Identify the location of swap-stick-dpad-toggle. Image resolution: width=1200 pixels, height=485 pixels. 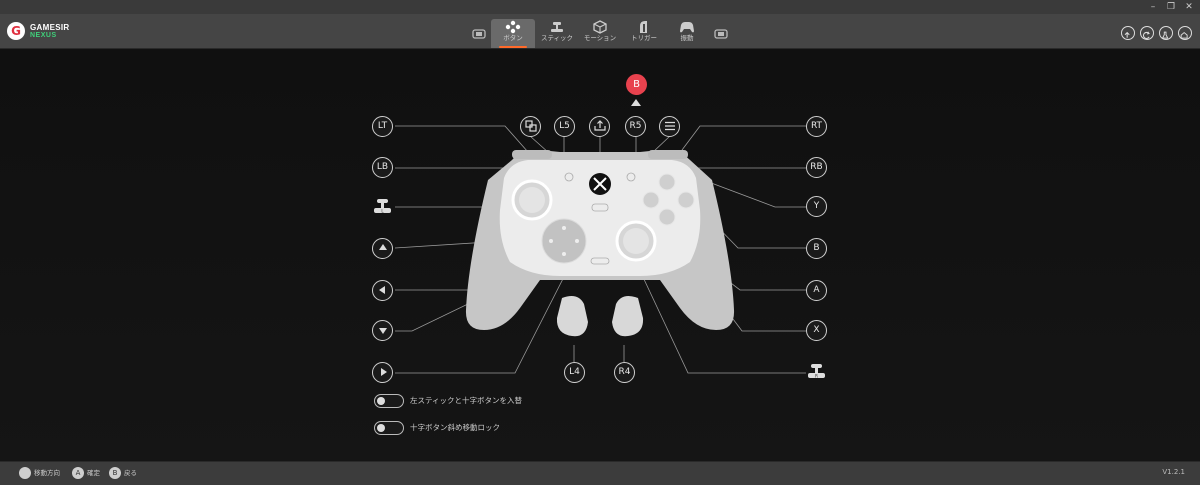
(389, 401).